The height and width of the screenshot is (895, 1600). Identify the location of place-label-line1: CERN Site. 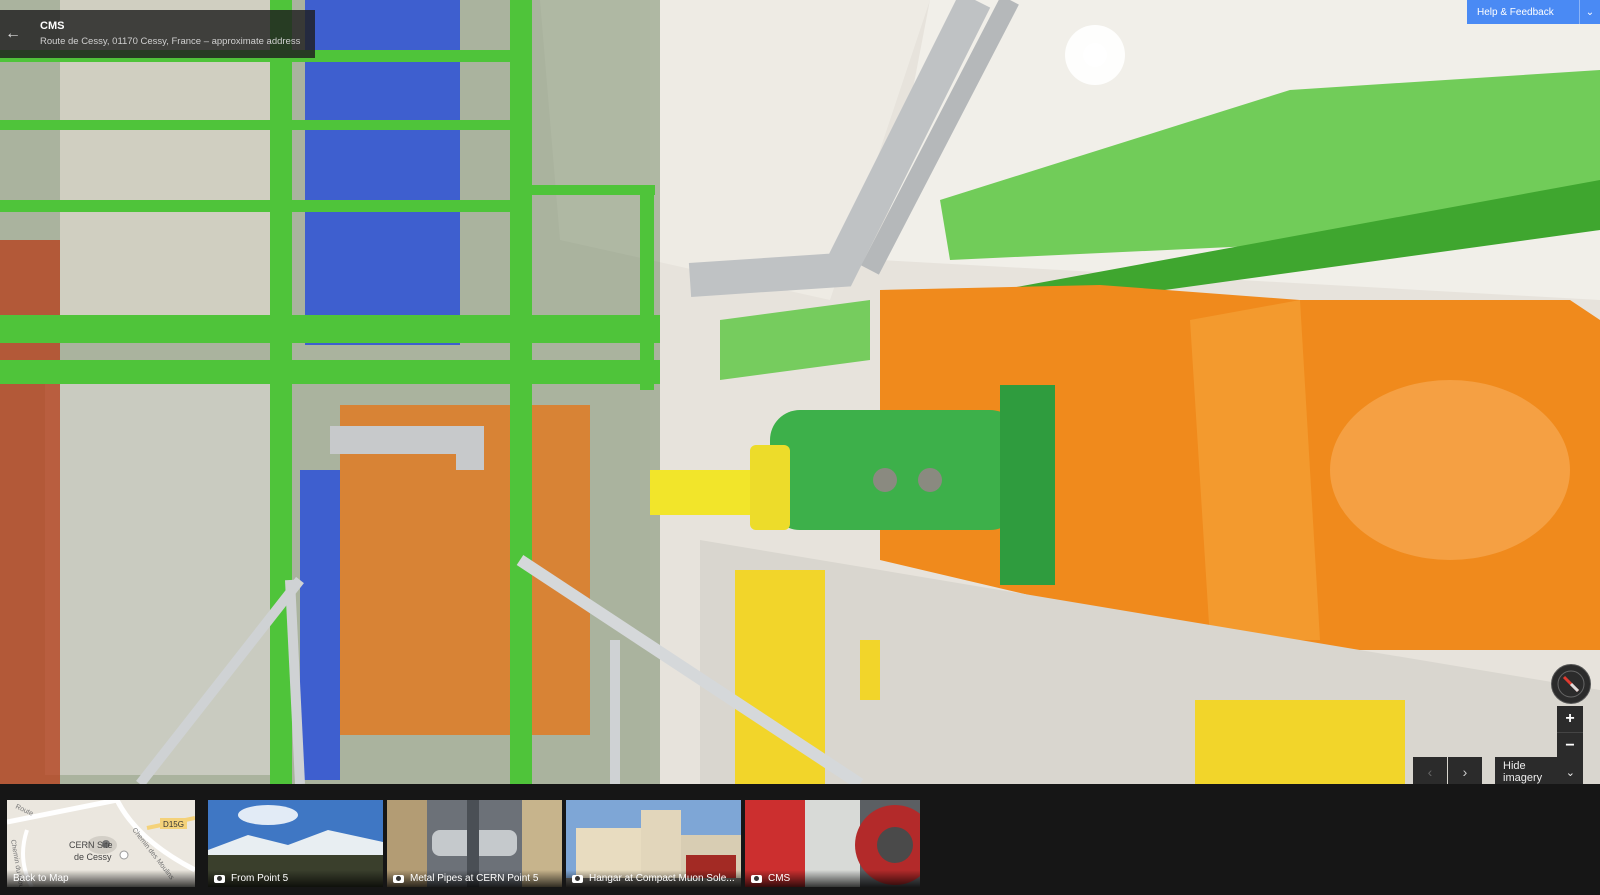
(91, 845).